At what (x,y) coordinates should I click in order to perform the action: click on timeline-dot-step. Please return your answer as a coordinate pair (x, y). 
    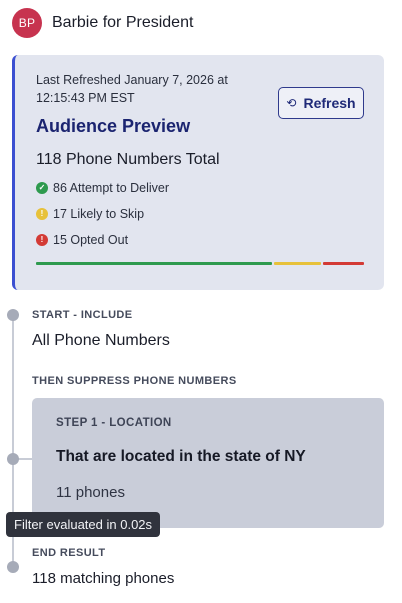
    Looking at the image, I should click on (13, 459).